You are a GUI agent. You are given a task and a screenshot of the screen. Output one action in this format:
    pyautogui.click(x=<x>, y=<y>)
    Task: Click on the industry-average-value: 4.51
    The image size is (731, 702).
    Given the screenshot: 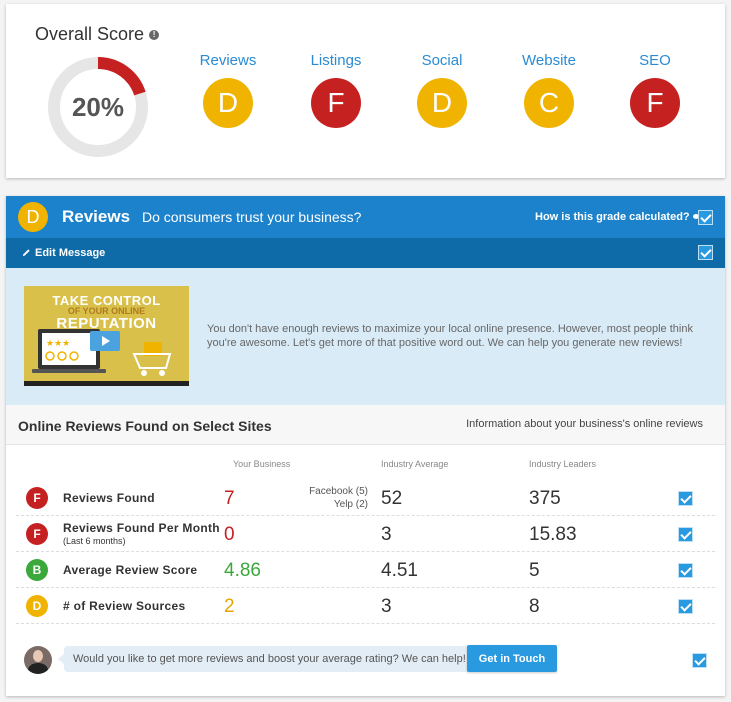 What is the action you would take?
    pyautogui.click(x=399, y=570)
    